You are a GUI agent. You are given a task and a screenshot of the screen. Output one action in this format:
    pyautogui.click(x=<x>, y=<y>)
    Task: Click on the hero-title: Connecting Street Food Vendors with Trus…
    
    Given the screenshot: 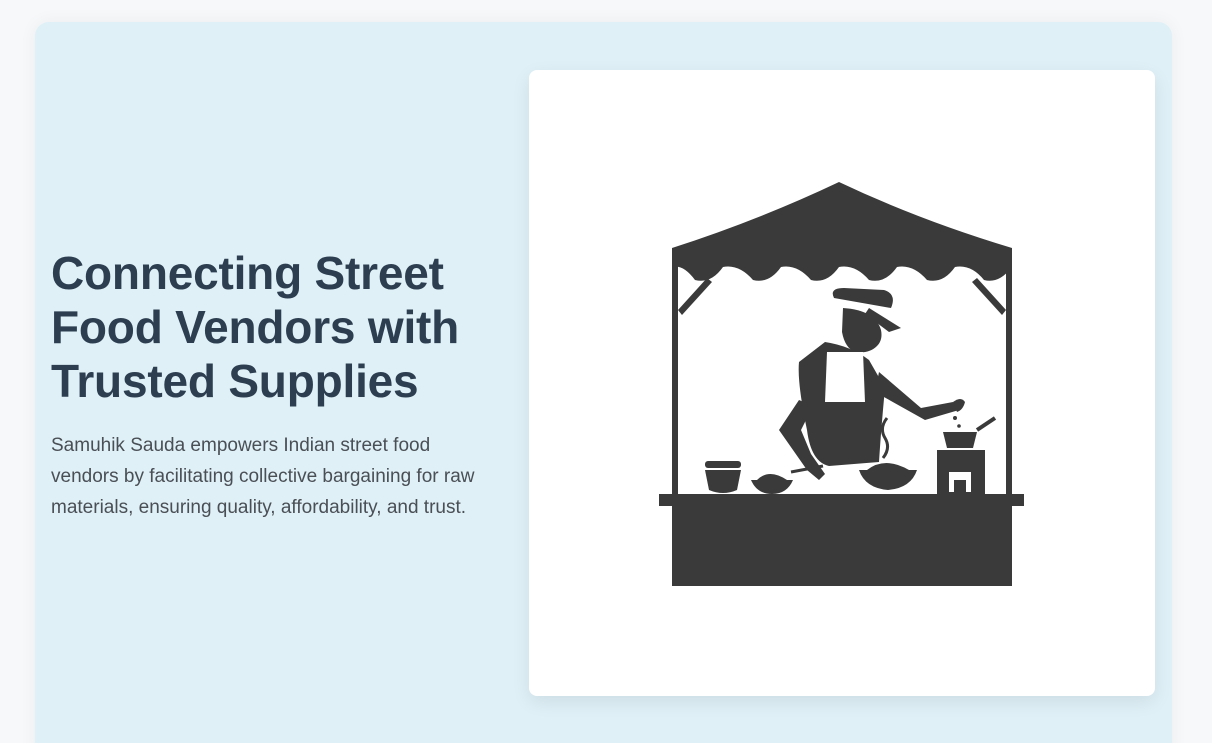 What is the action you would take?
    pyautogui.click(x=255, y=327)
    